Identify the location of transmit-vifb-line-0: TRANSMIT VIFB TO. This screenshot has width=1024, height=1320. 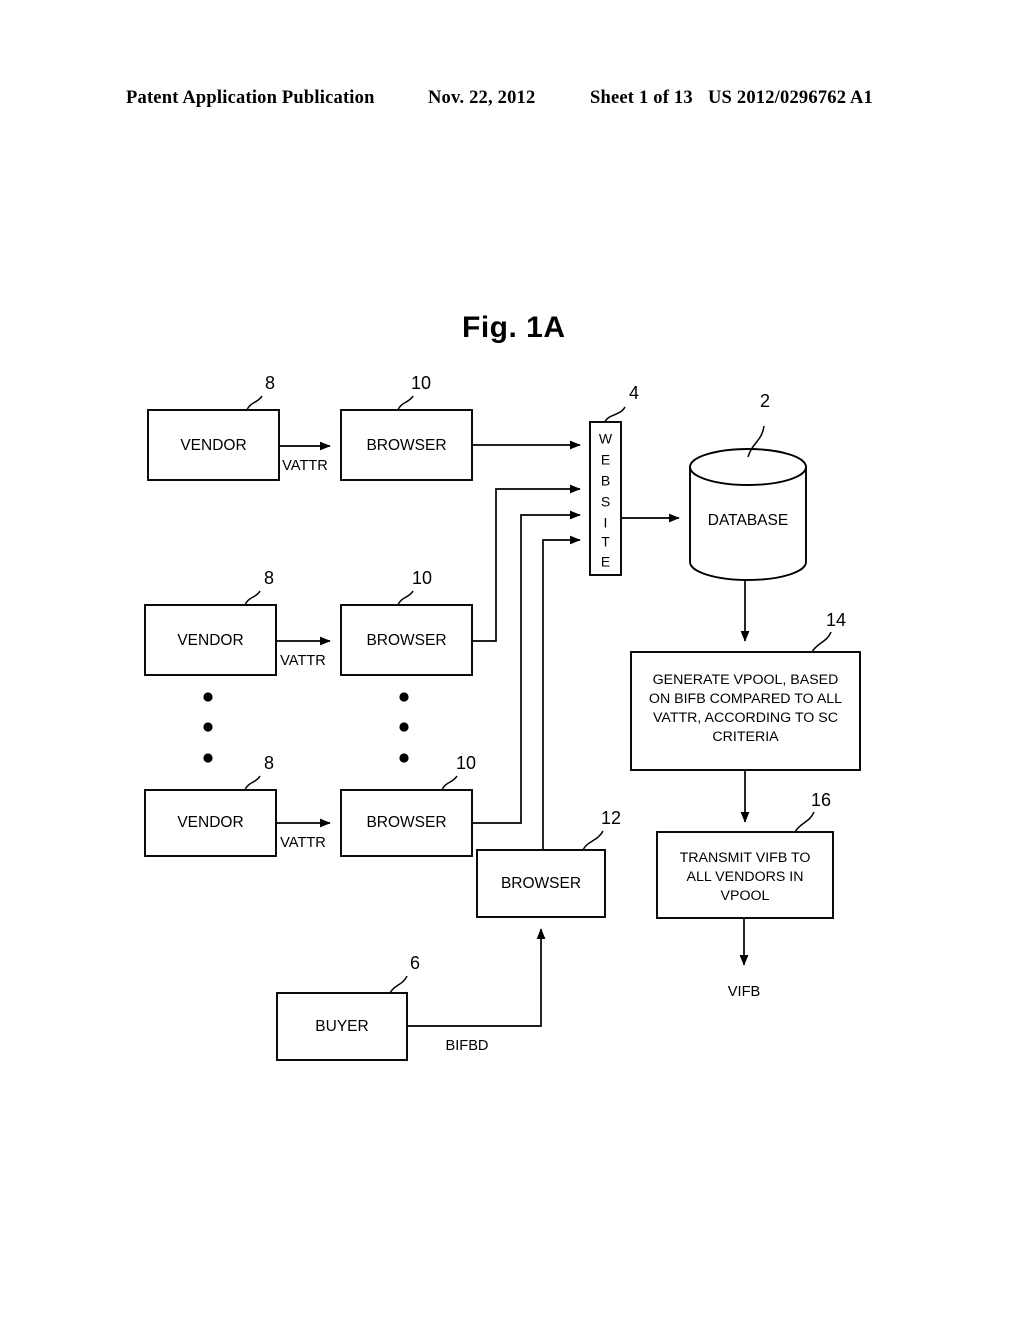
(745, 858).